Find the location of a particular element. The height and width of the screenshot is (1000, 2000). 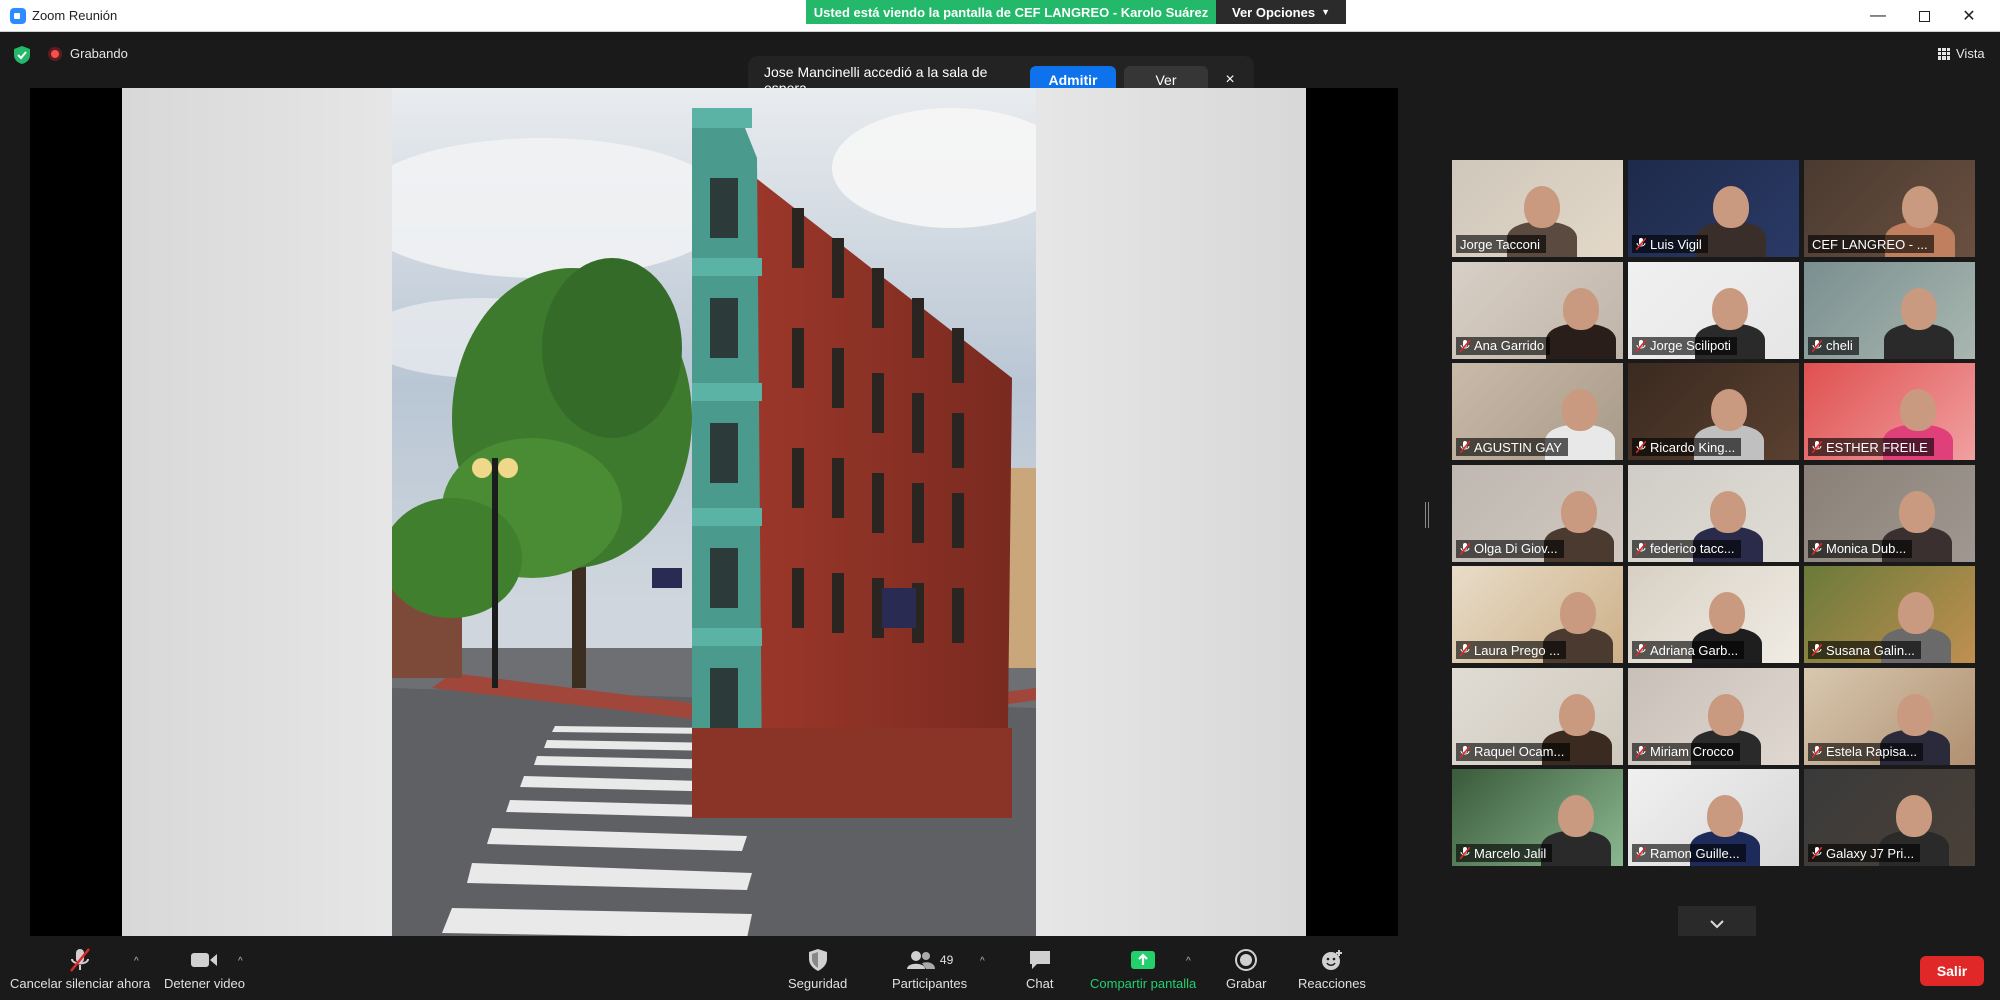

grid-icon is located at coordinates (1944, 53).